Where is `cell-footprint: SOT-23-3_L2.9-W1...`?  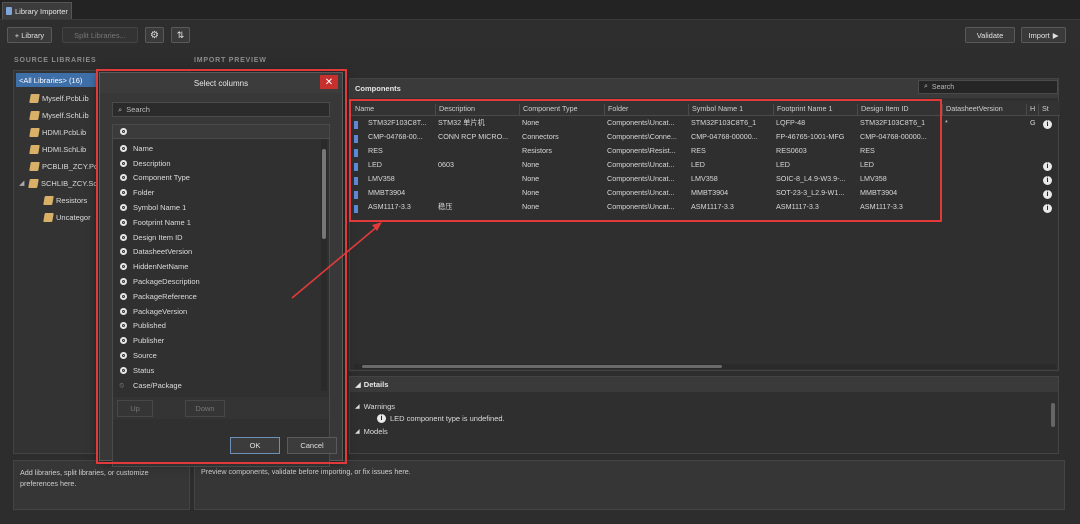 cell-footprint: SOT-23-3_L2.9-W1... is located at coordinates (810, 192).